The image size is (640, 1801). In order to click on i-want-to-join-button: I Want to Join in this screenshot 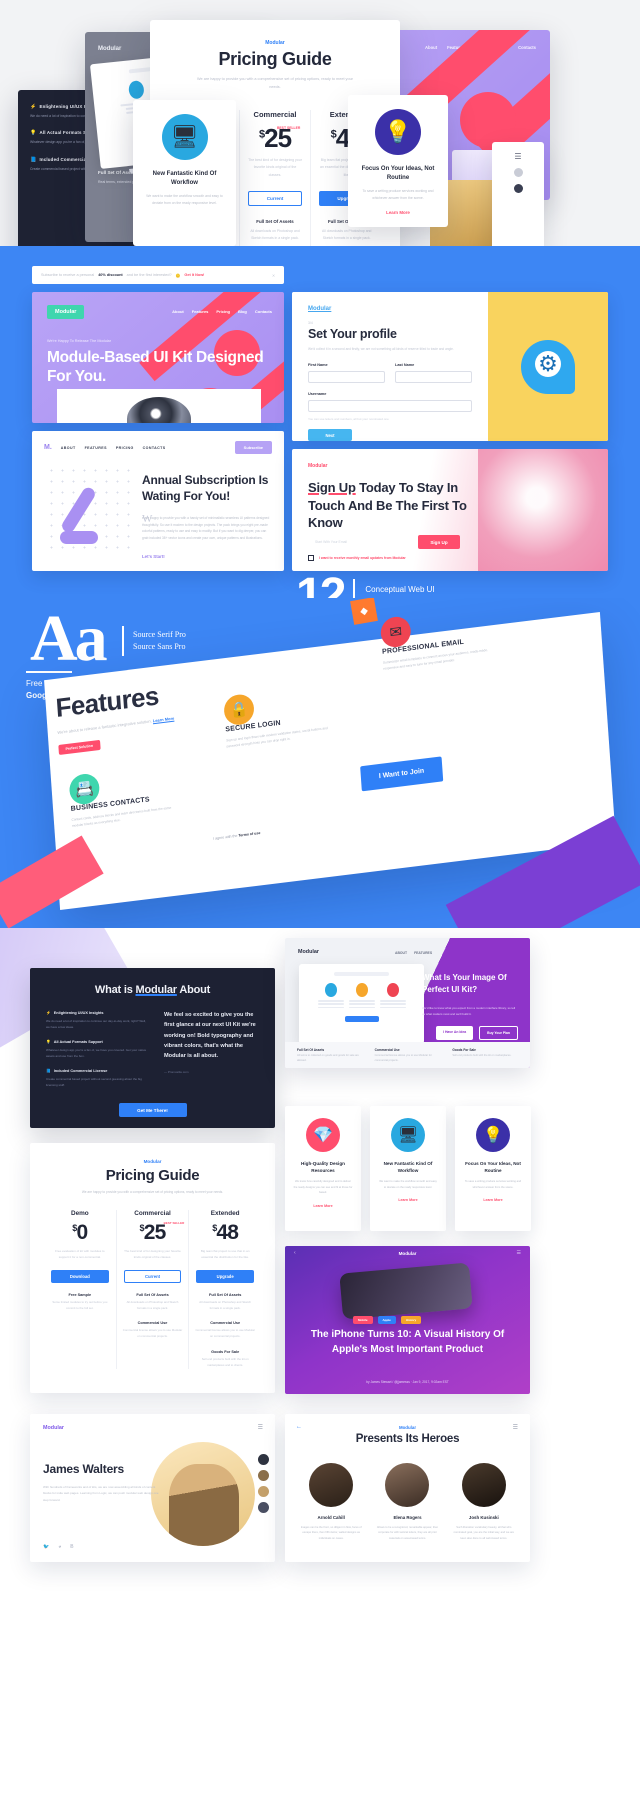, I will do `click(401, 774)`.